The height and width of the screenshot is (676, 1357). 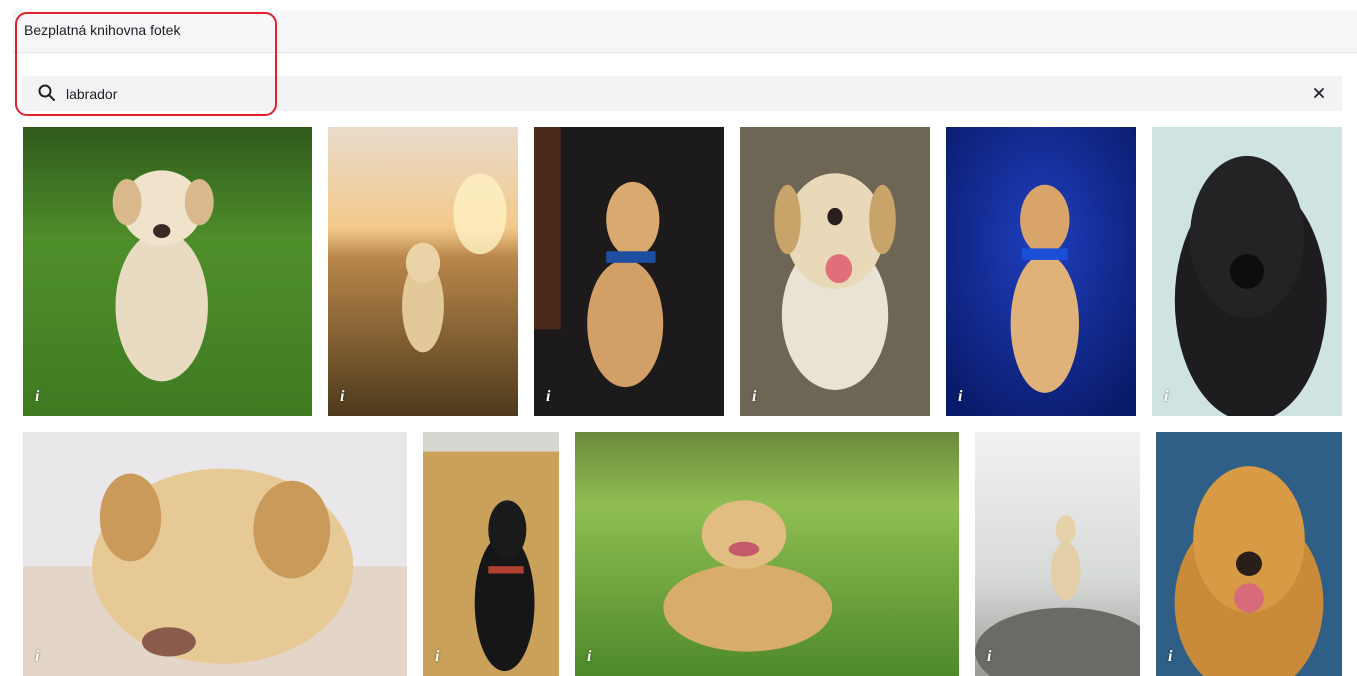 I want to click on search-input, so click(x=666, y=93).